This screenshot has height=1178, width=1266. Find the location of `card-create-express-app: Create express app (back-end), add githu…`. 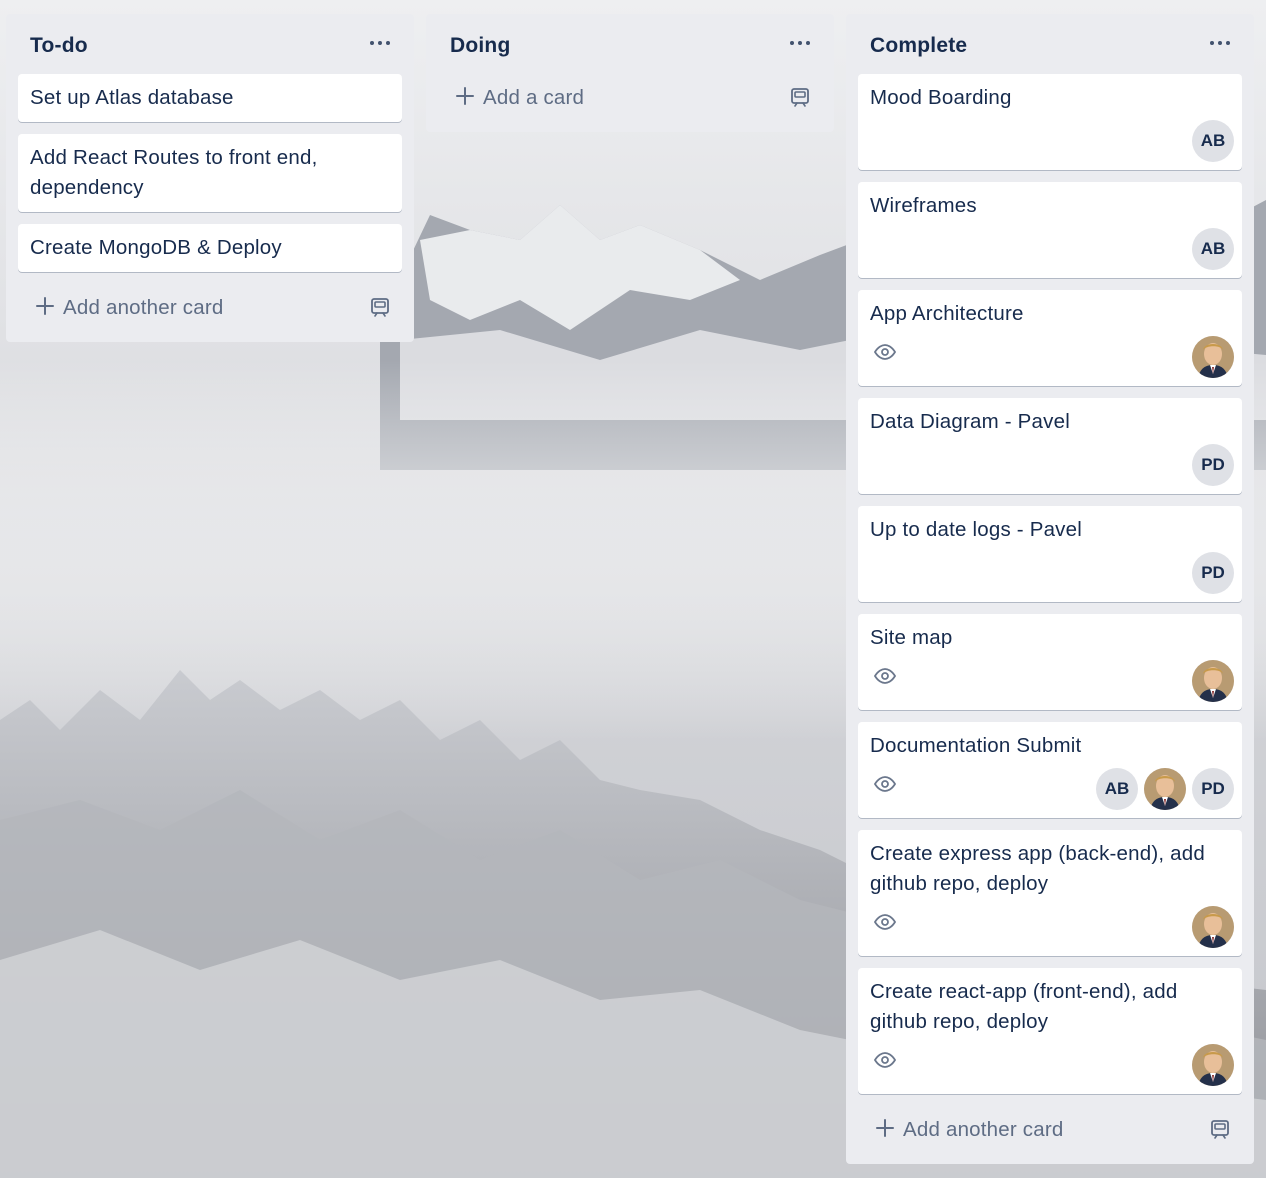

card-create-express-app: Create express app (back-end), add githu… is located at coordinates (1050, 893).